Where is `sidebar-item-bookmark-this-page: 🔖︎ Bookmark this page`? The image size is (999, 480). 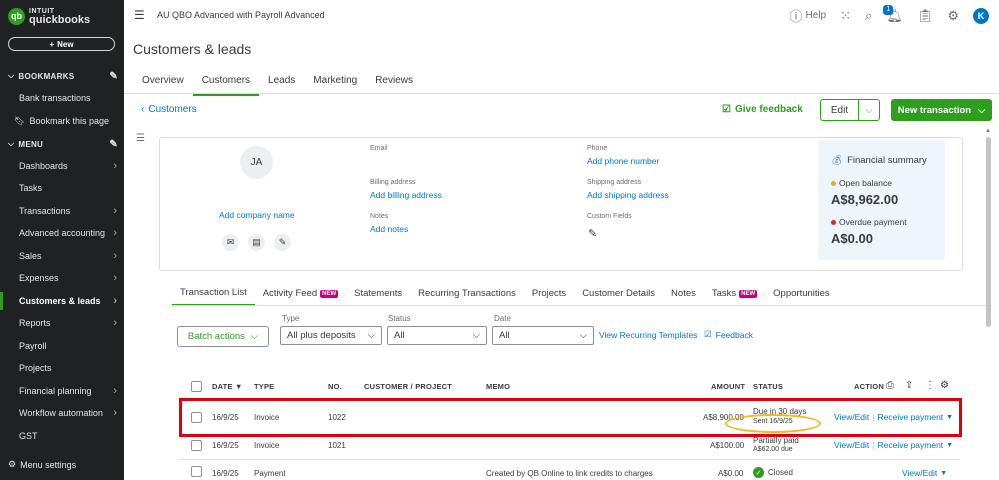
sidebar-item-bookmark-this-page: 🔖︎ Bookmark this page is located at coordinates (62, 121).